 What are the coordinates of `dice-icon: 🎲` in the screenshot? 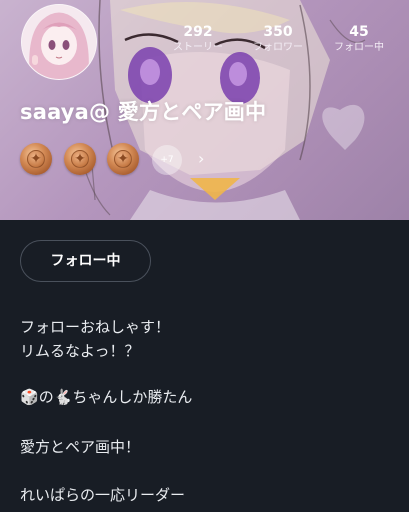 It's located at (29, 397).